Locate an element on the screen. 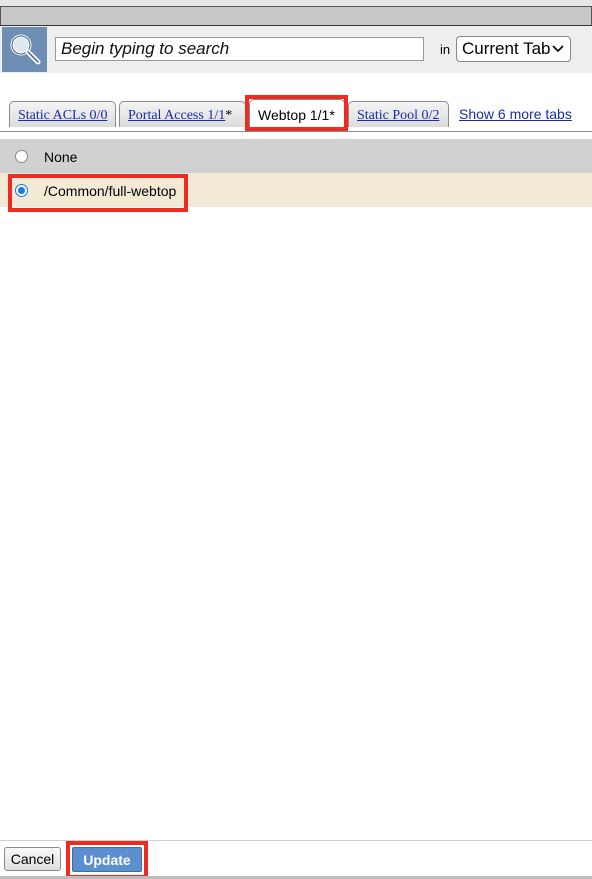 This screenshot has height=879, width=592. cancel-button: Cancel is located at coordinates (32, 859).